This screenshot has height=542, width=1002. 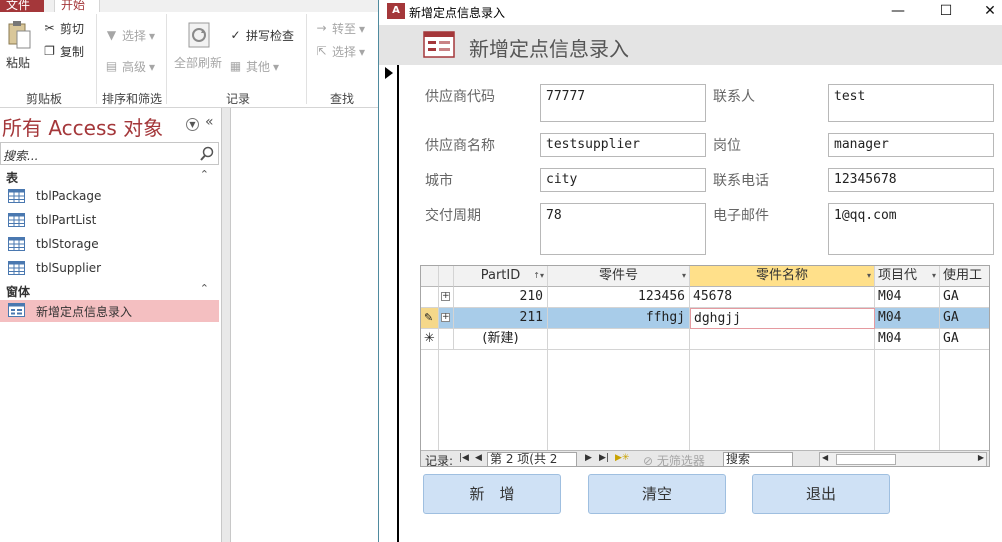 What do you see at coordinates (622, 458) in the screenshot?
I see `new-record-icon: ▶✳` at bounding box center [622, 458].